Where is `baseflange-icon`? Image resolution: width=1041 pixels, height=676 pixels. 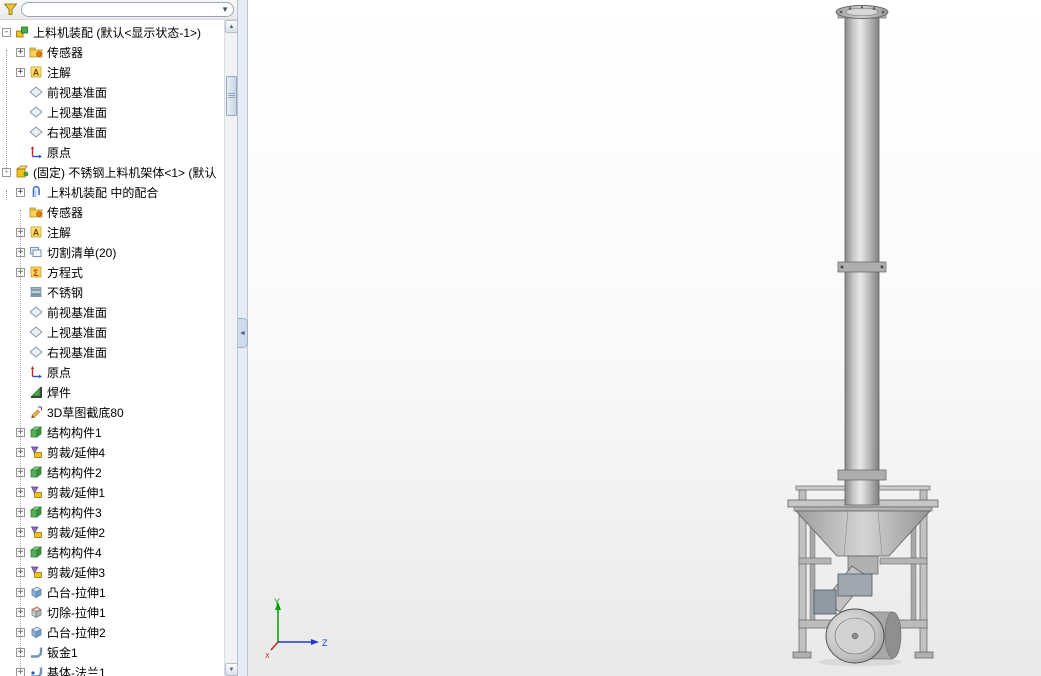
baseflange-icon is located at coordinates (36, 670).